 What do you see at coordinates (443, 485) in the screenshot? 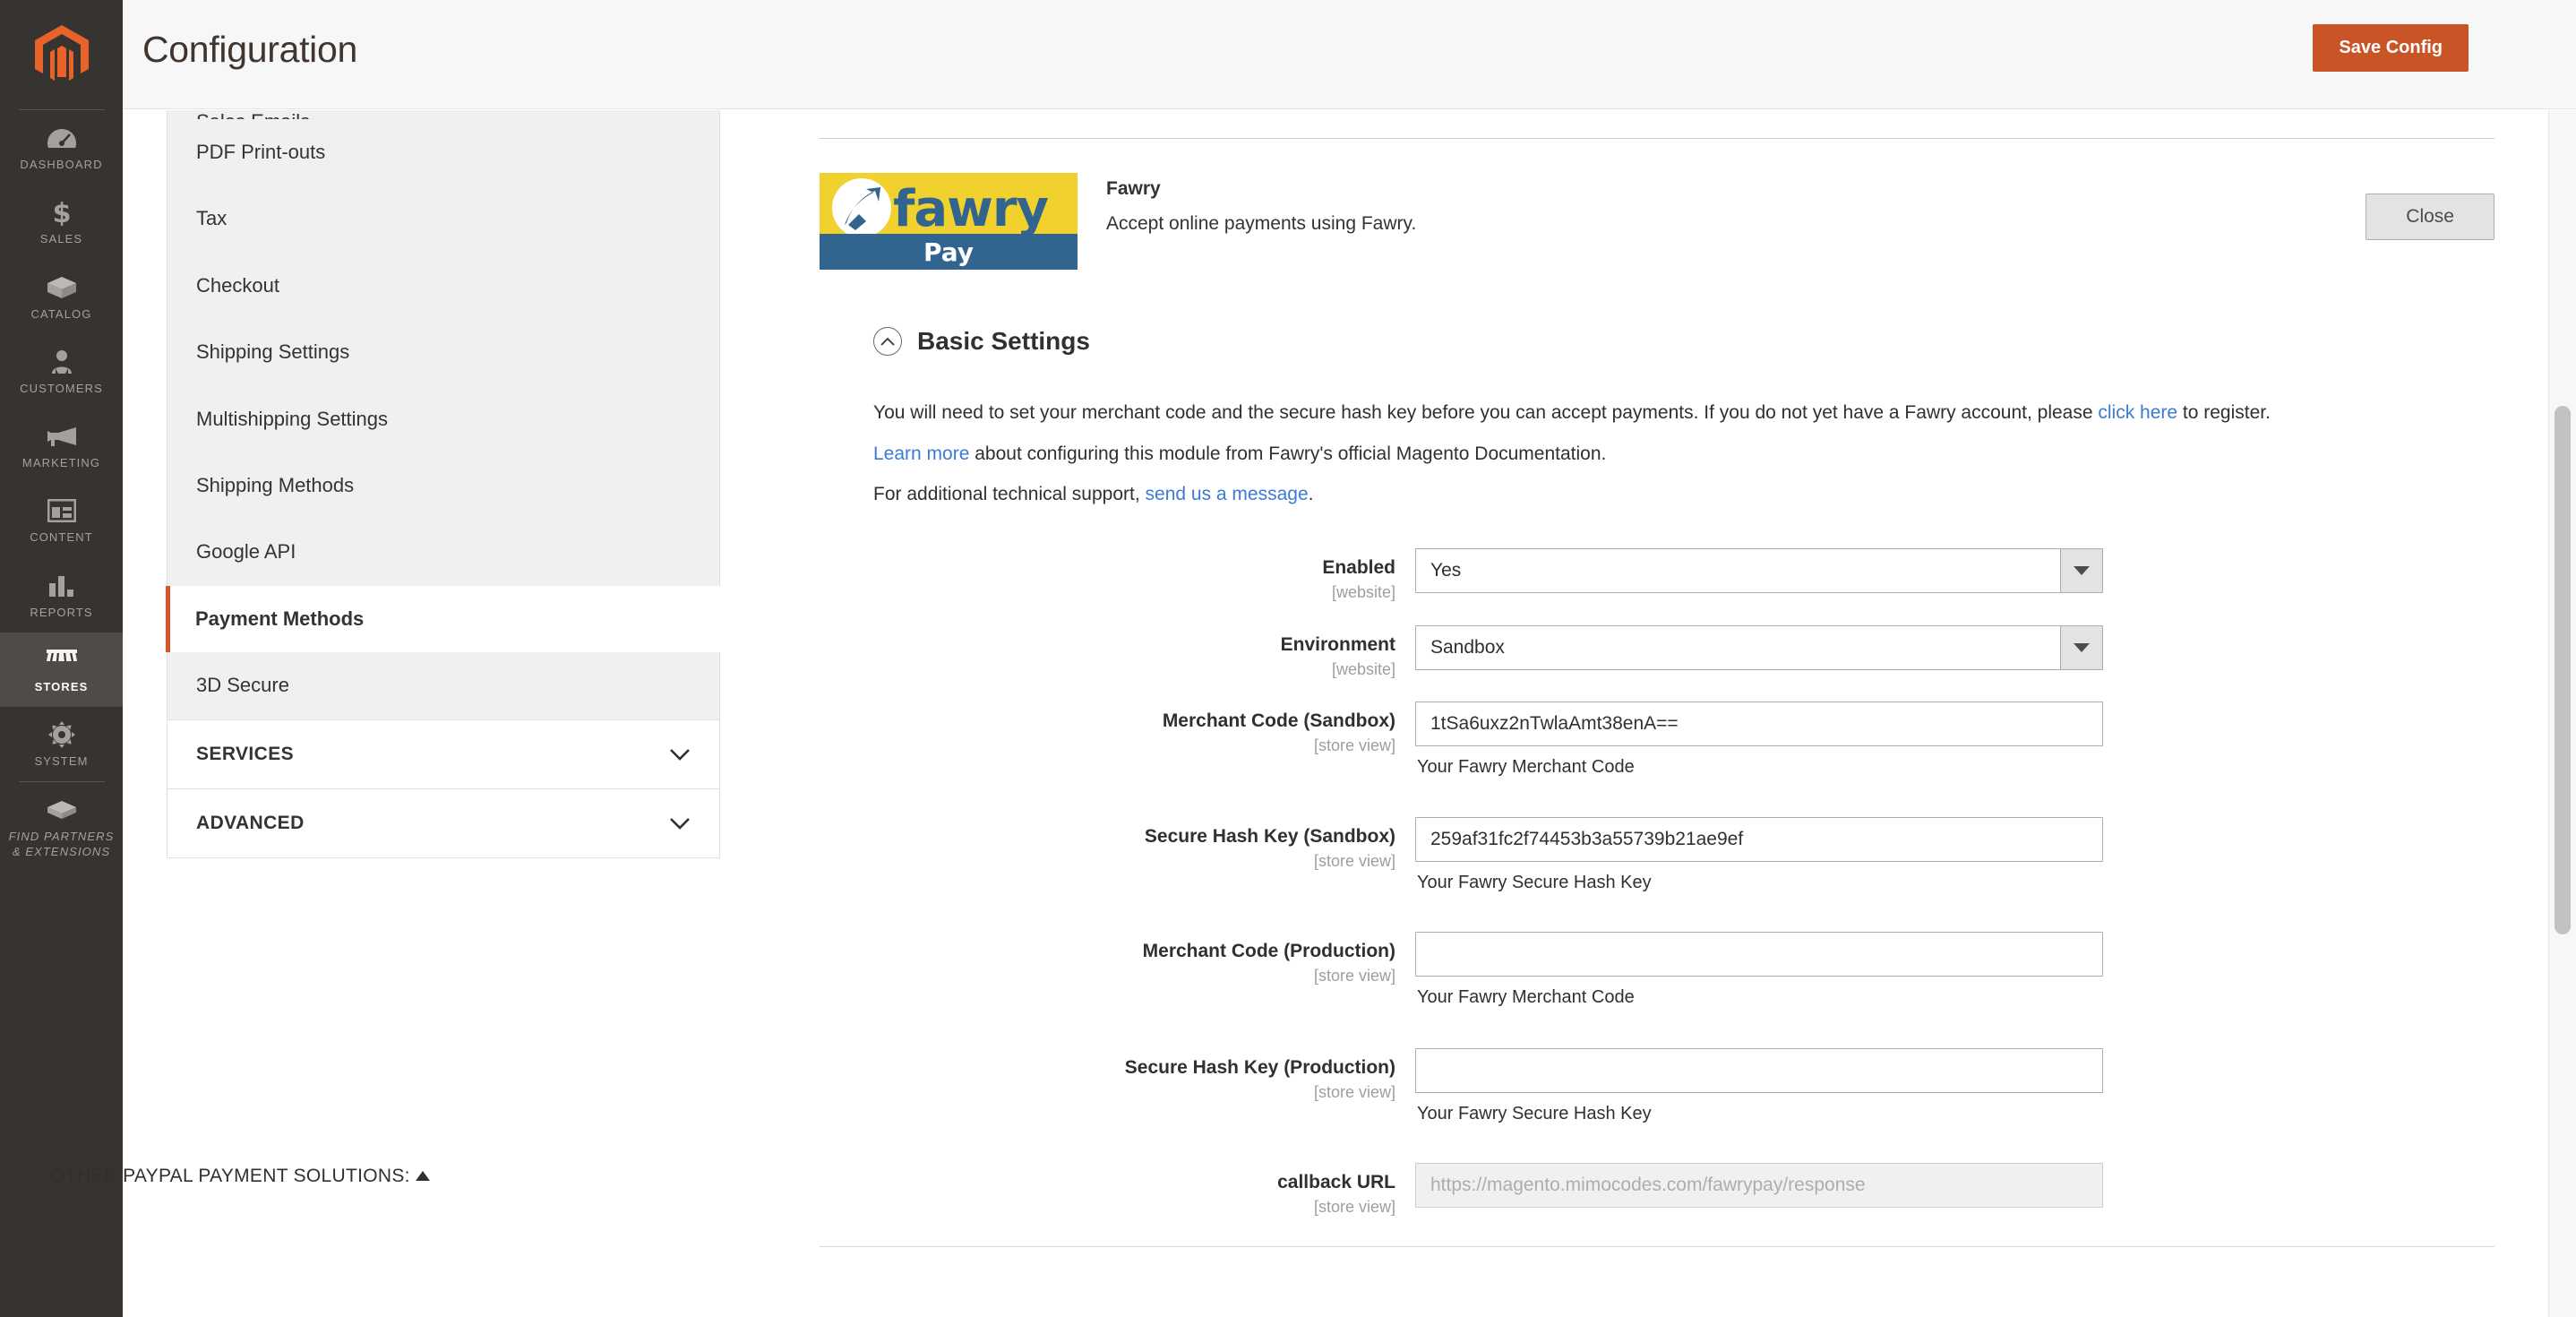
I see `sidebar-item-shipping-methods: Shipping Methods` at bounding box center [443, 485].